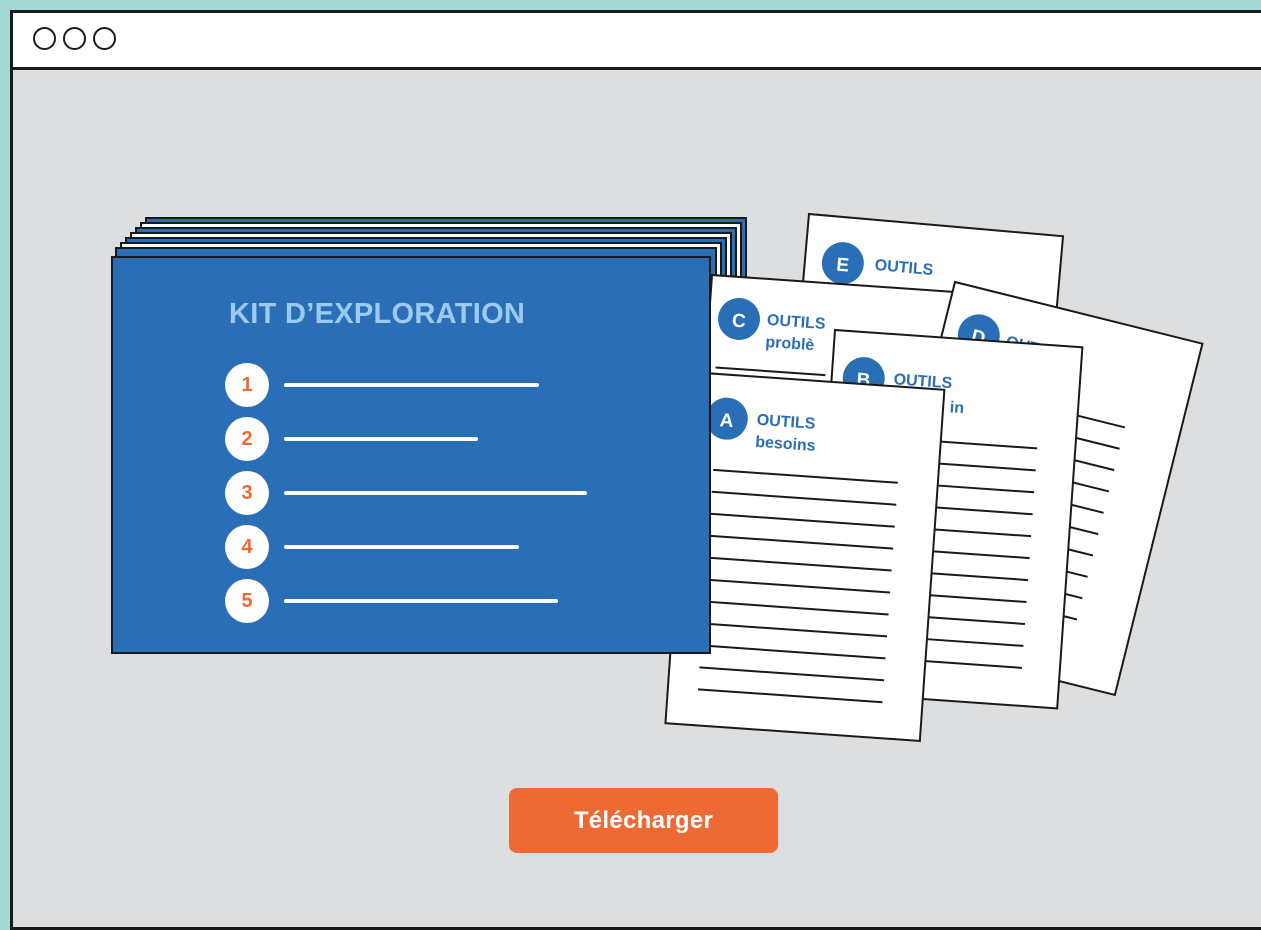 The height and width of the screenshot is (930, 1261). What do you see at coordinates (637, 41) in the screenshot?
I see `title-bar` at bounding box center [637, 41].